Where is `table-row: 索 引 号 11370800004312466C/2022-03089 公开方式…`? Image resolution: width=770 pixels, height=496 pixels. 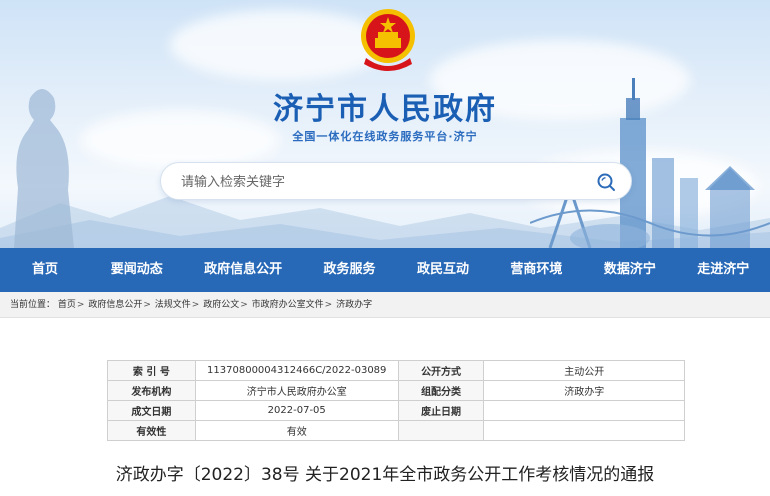
table-row: 索 引 号 11370800004312466C/2022-03089 公开方式… is located at coordinates (396, 370).